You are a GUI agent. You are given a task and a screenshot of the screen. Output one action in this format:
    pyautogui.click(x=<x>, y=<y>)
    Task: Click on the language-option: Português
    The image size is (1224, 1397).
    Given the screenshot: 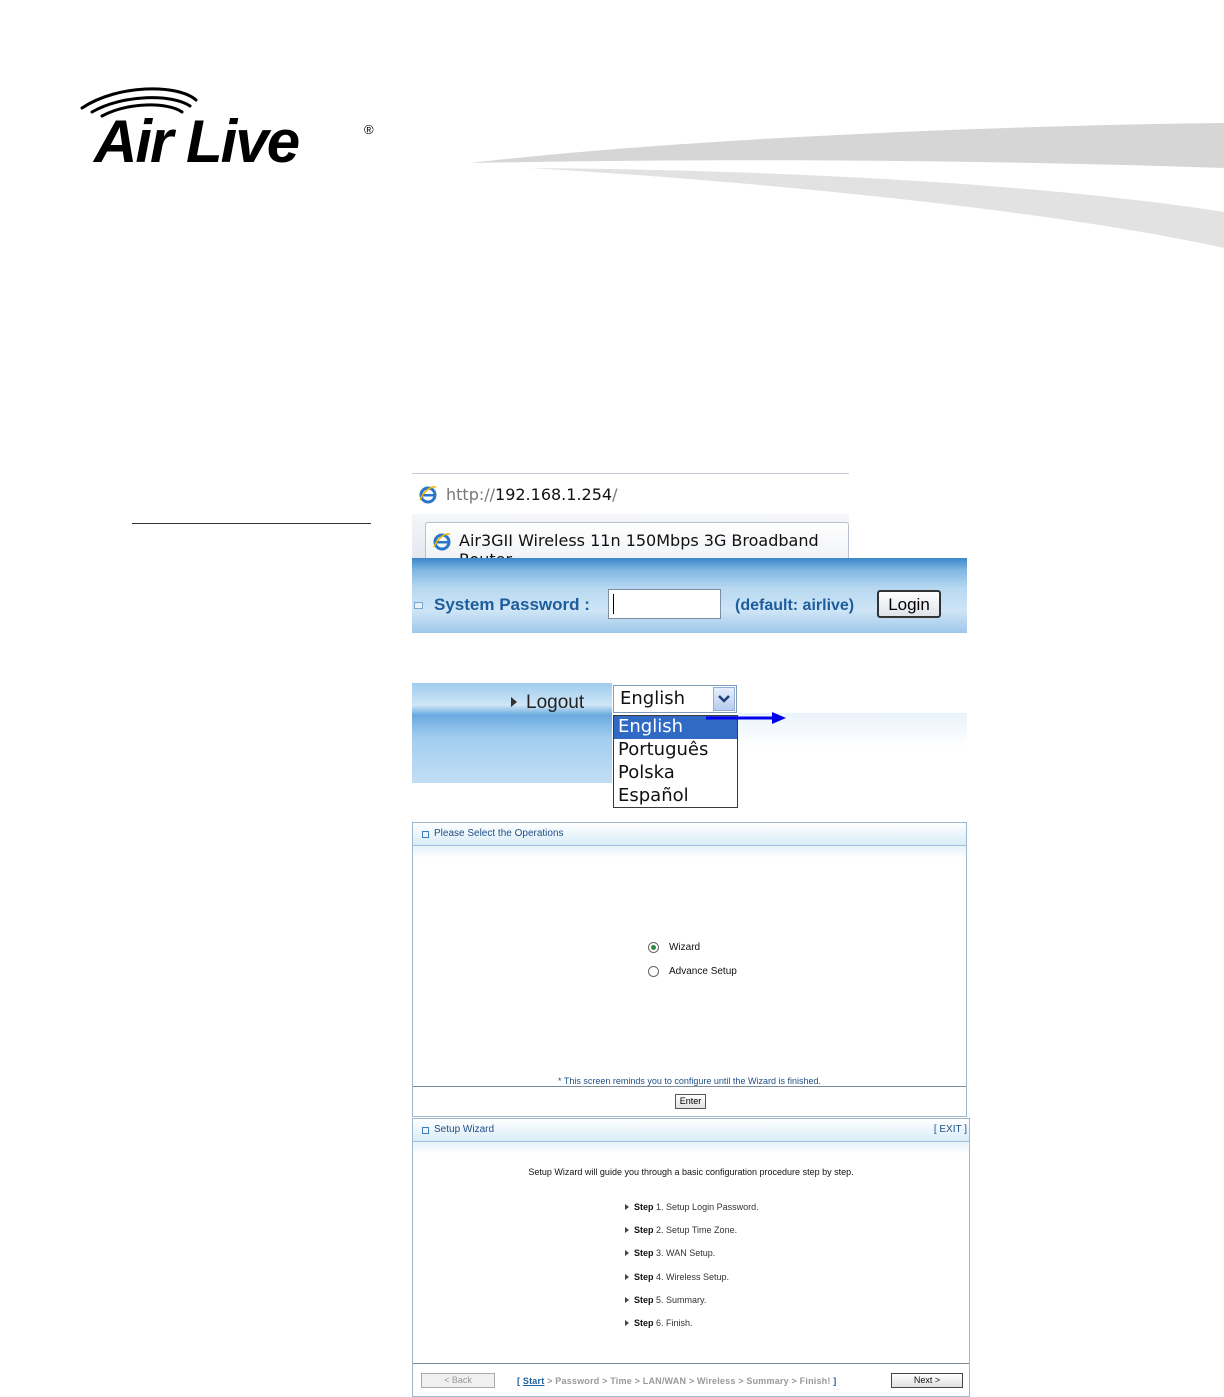 What is the action you would take?
    pyautogui.click(x=675, y=750)
    